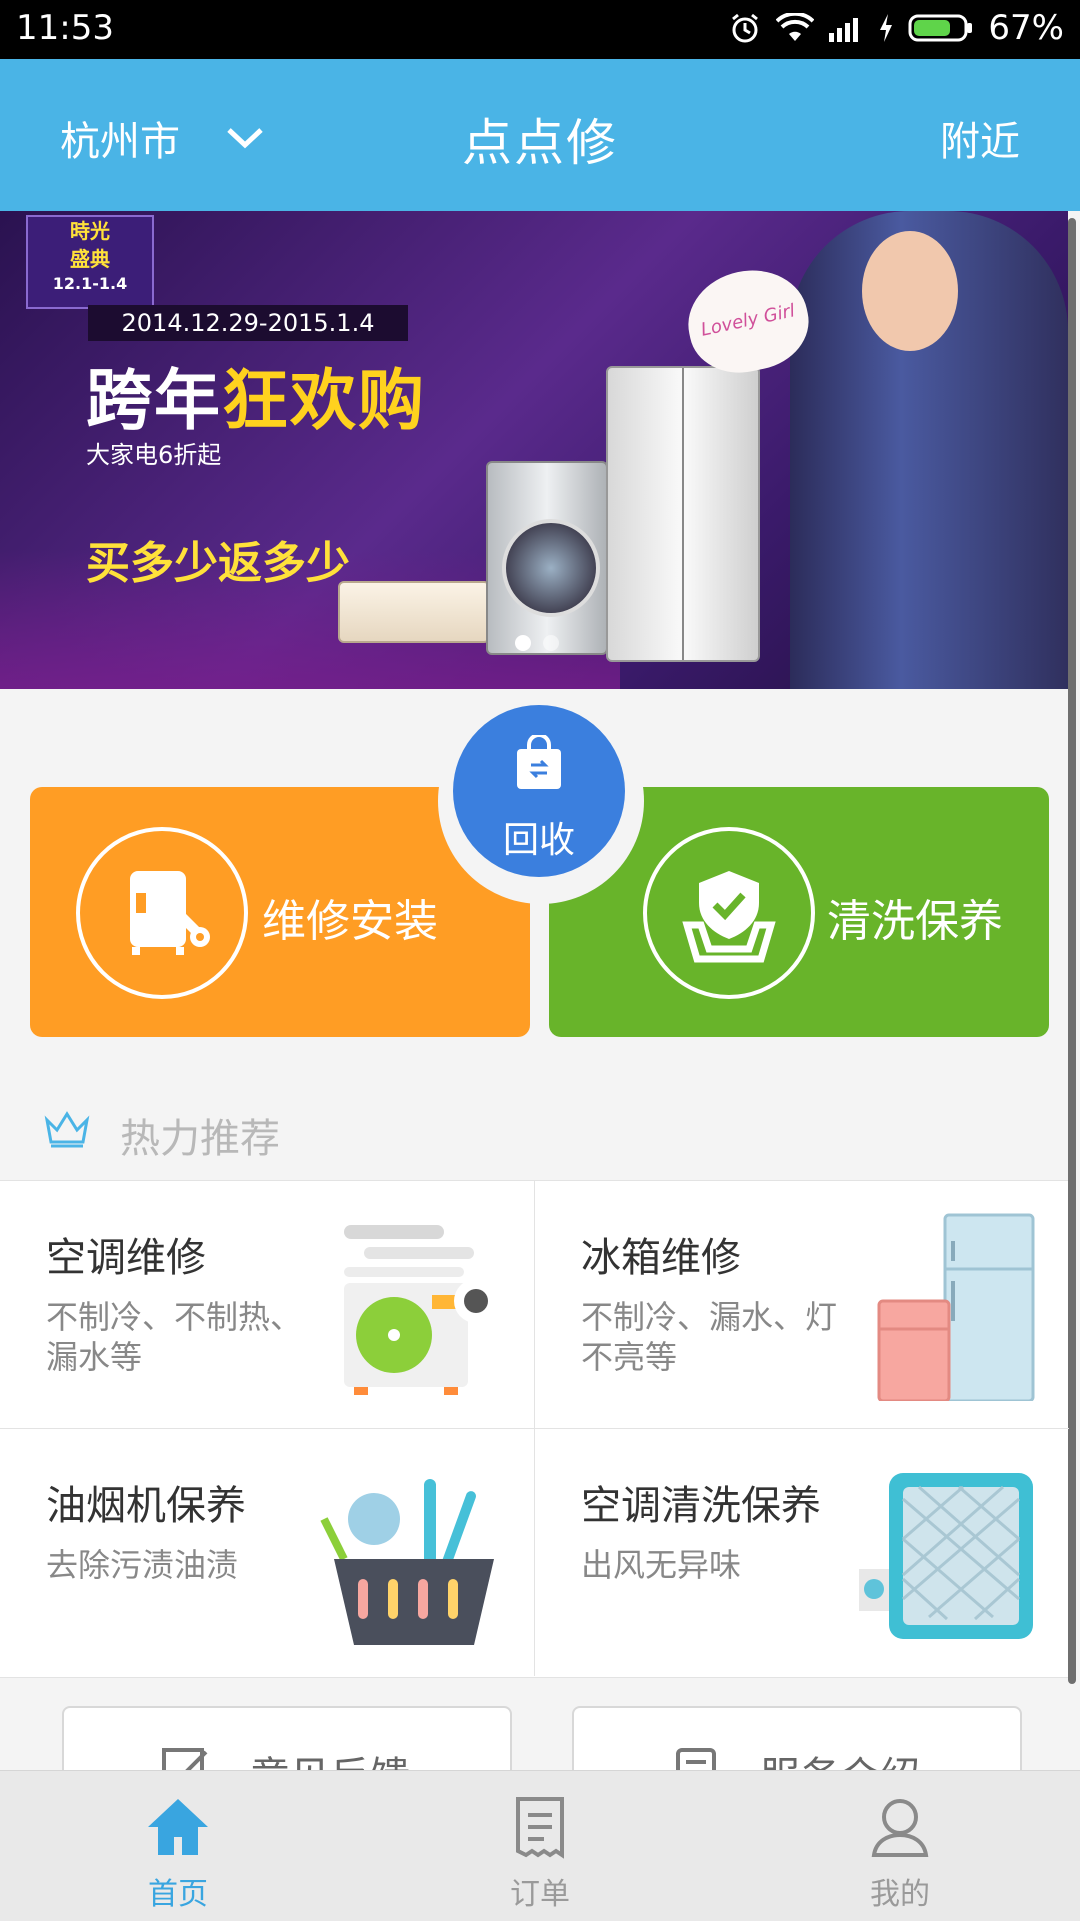 The height and width of the screenshot is (1921, 1080). What do you see at coordinates (1072, 951) in the screenshot?
I see `scrollbar` at bounding box center [1072, 951].